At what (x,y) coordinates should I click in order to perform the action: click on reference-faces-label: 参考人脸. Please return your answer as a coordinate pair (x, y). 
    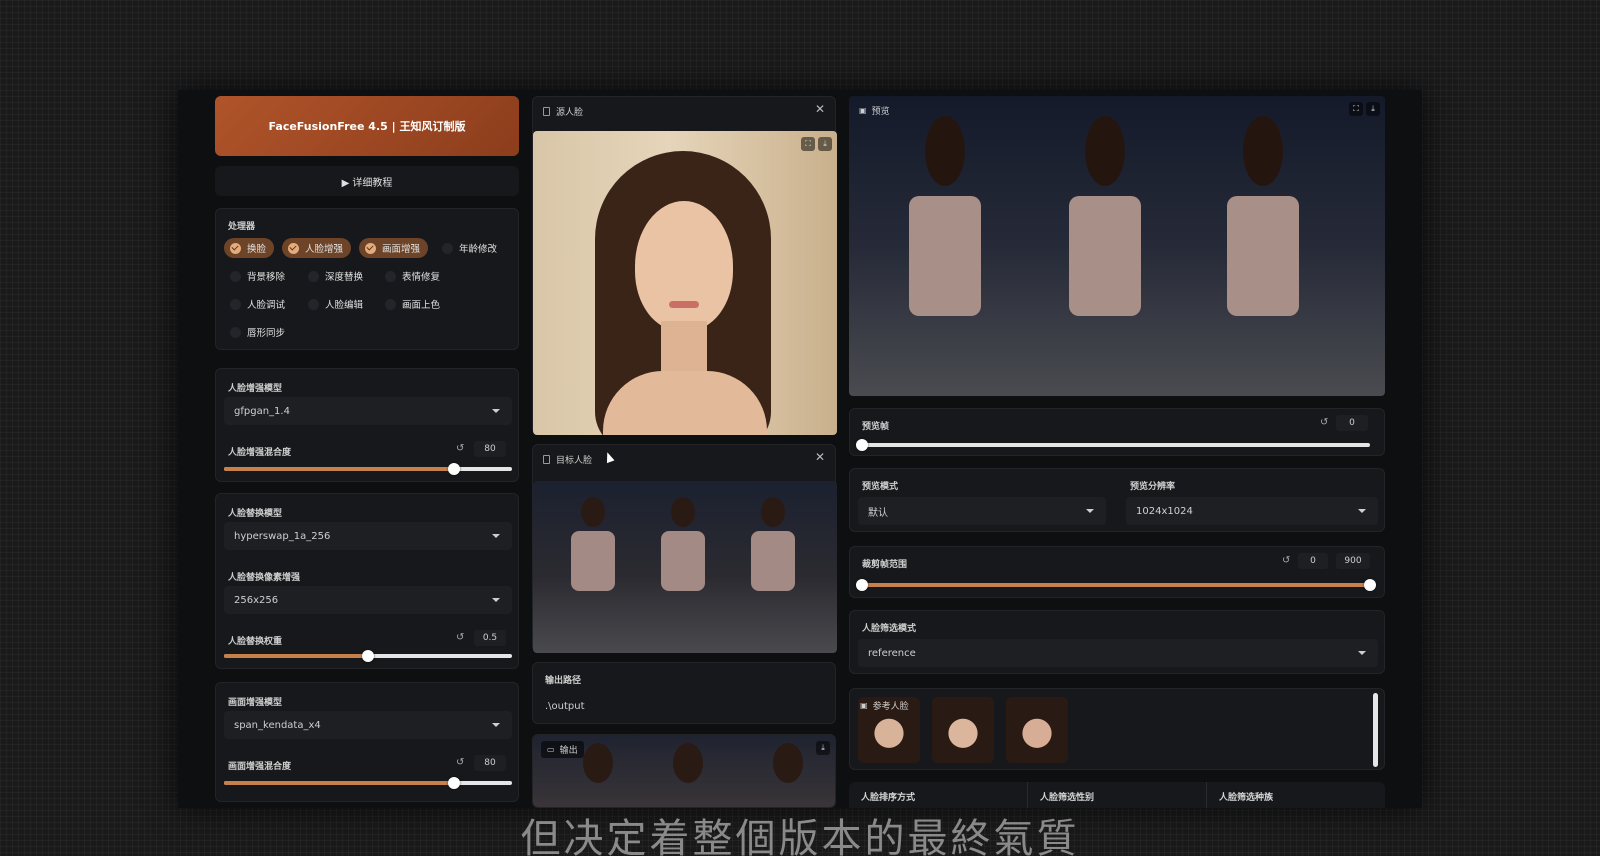
    Looking at the image, I should click on (890, 707).